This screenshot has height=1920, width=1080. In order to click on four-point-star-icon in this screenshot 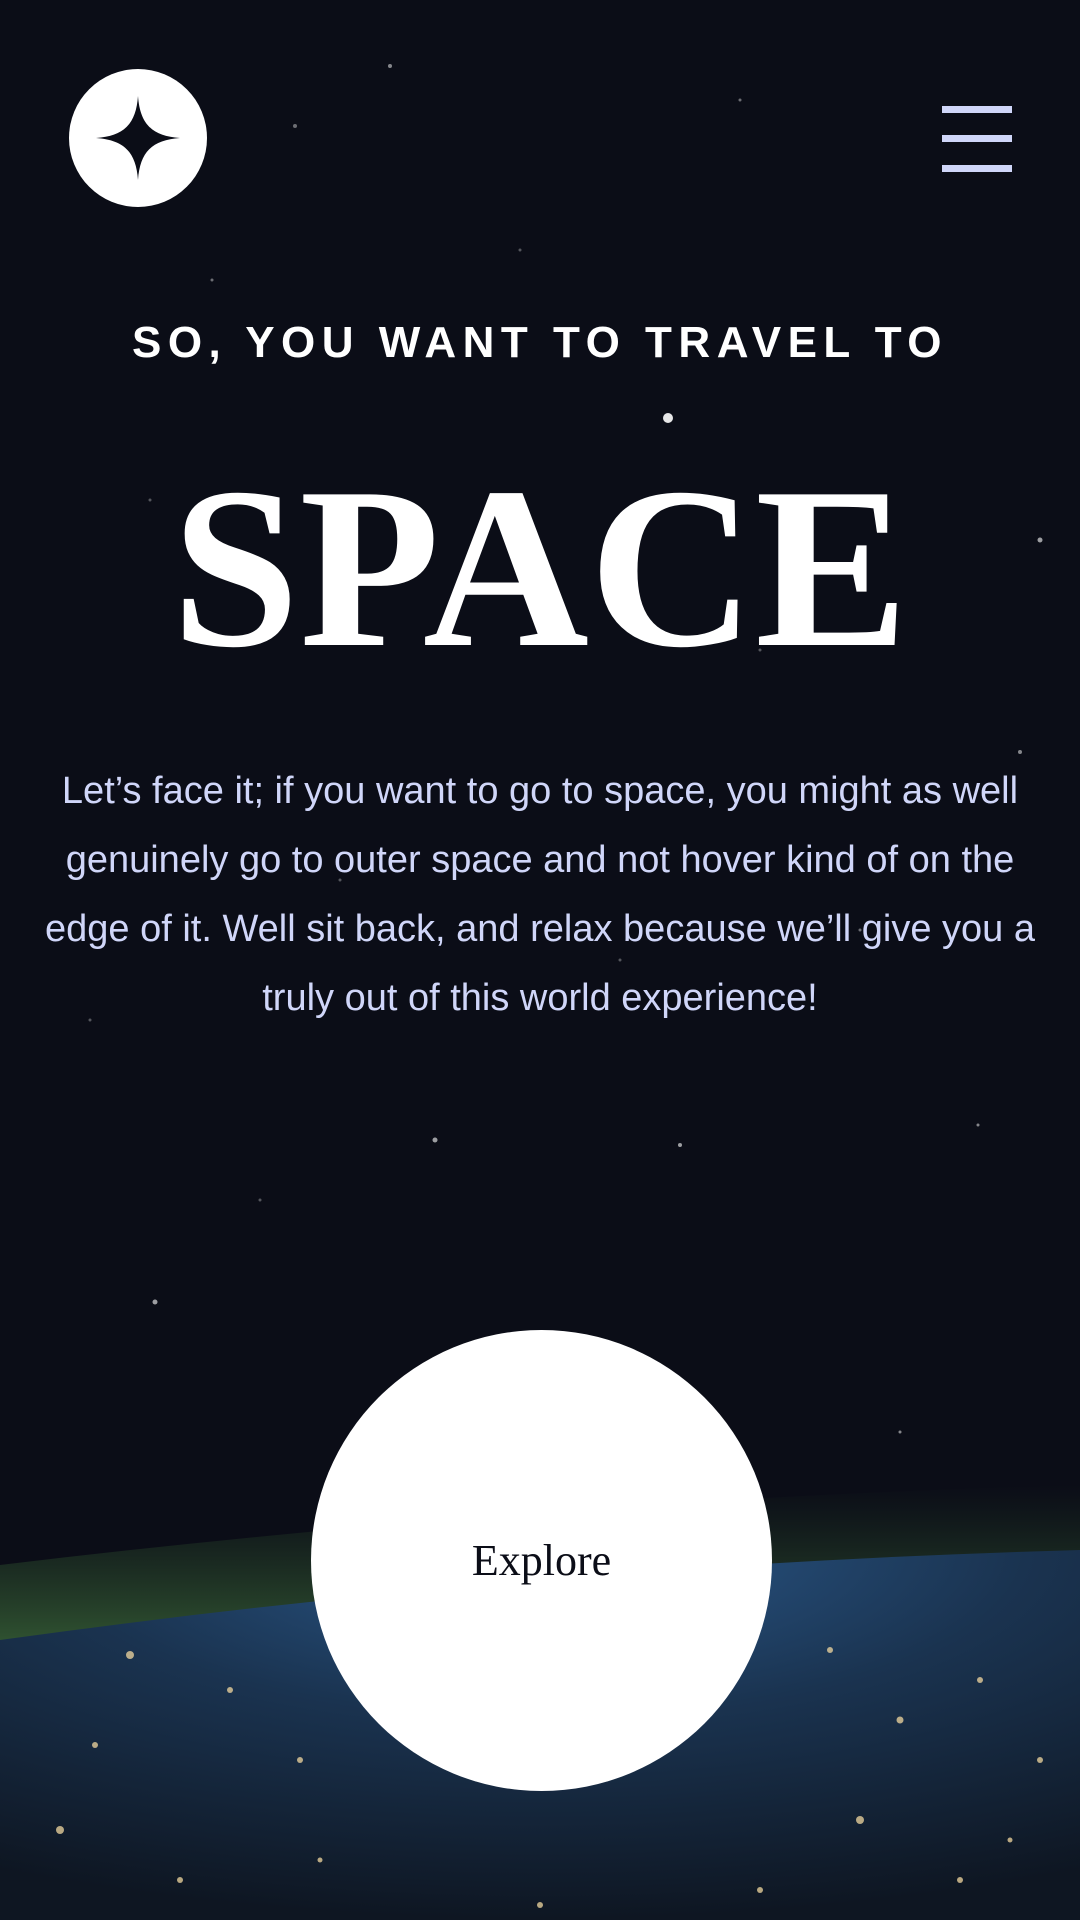, I will do `click(138, 138)`.